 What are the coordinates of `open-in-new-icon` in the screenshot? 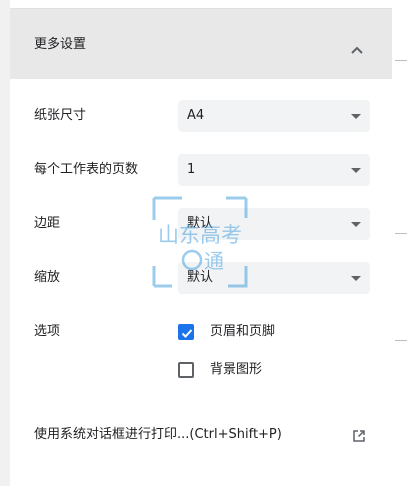 It's located at (359, 435).